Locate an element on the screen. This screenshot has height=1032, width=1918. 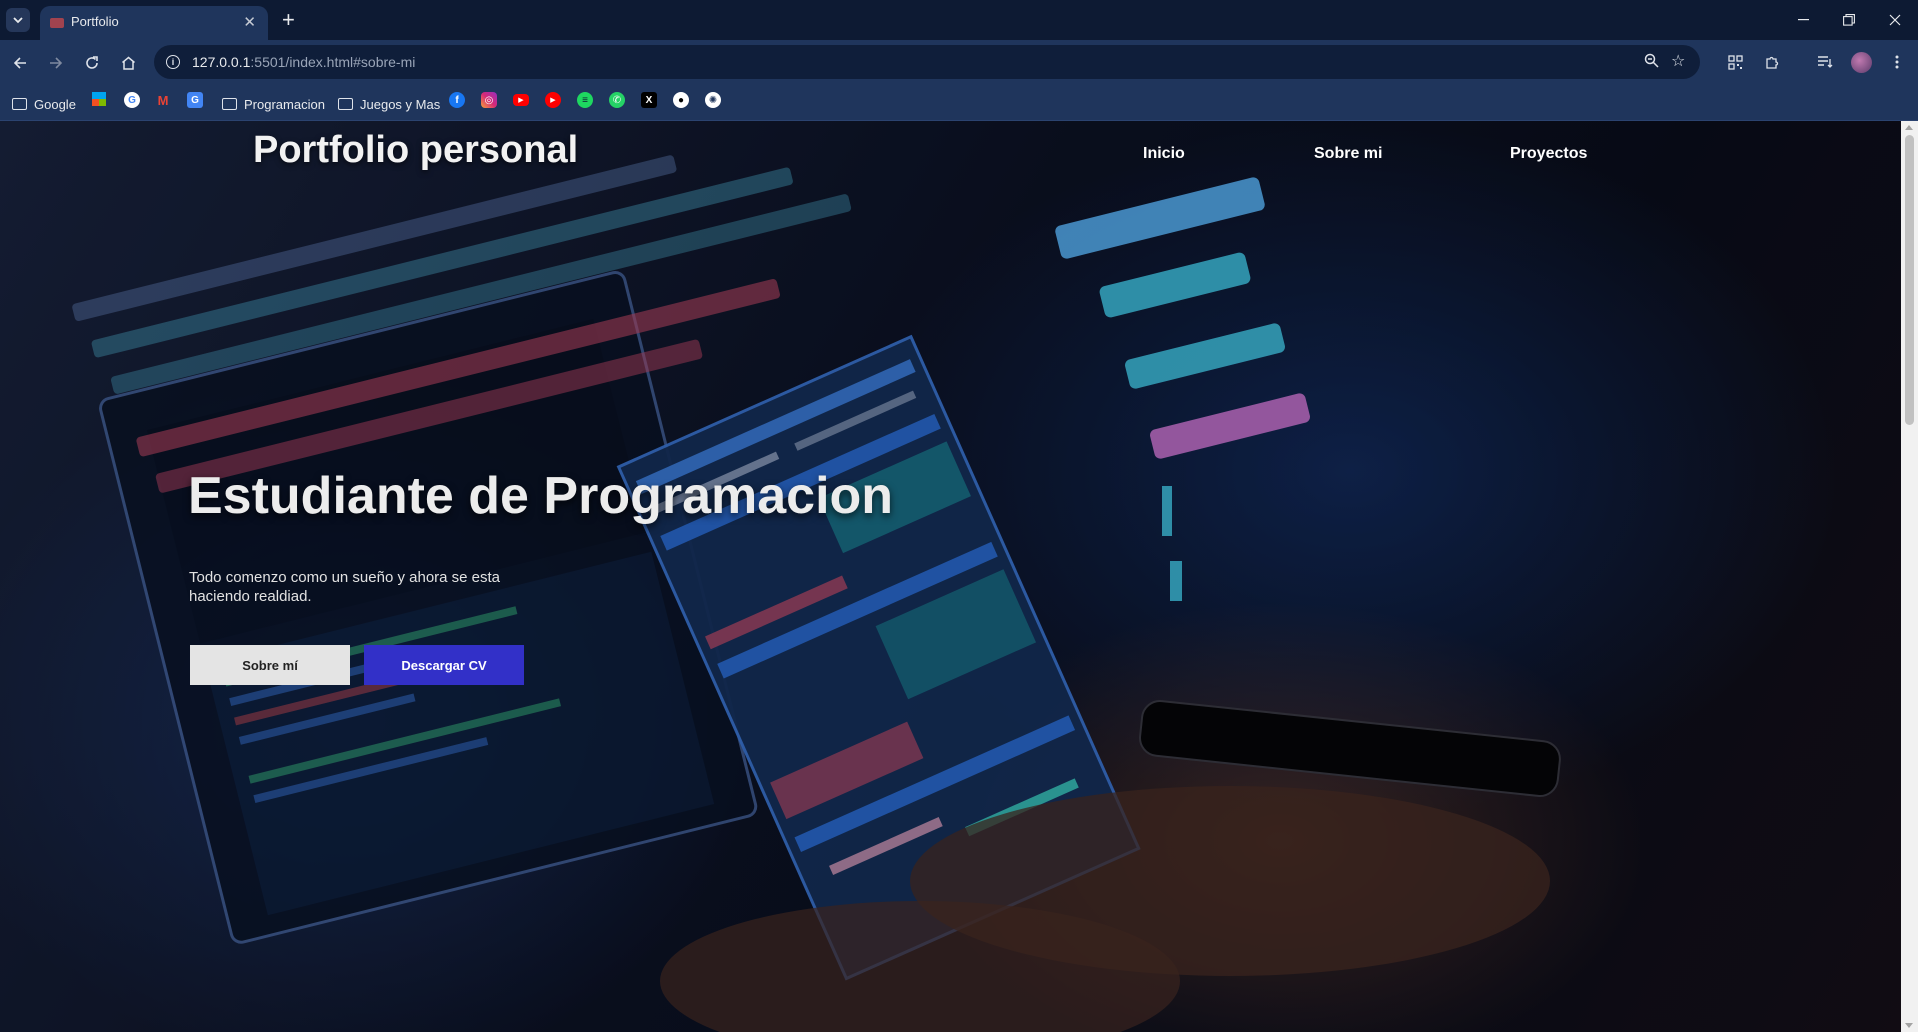
minimize-window-button is located at coordinates (1803, 20).